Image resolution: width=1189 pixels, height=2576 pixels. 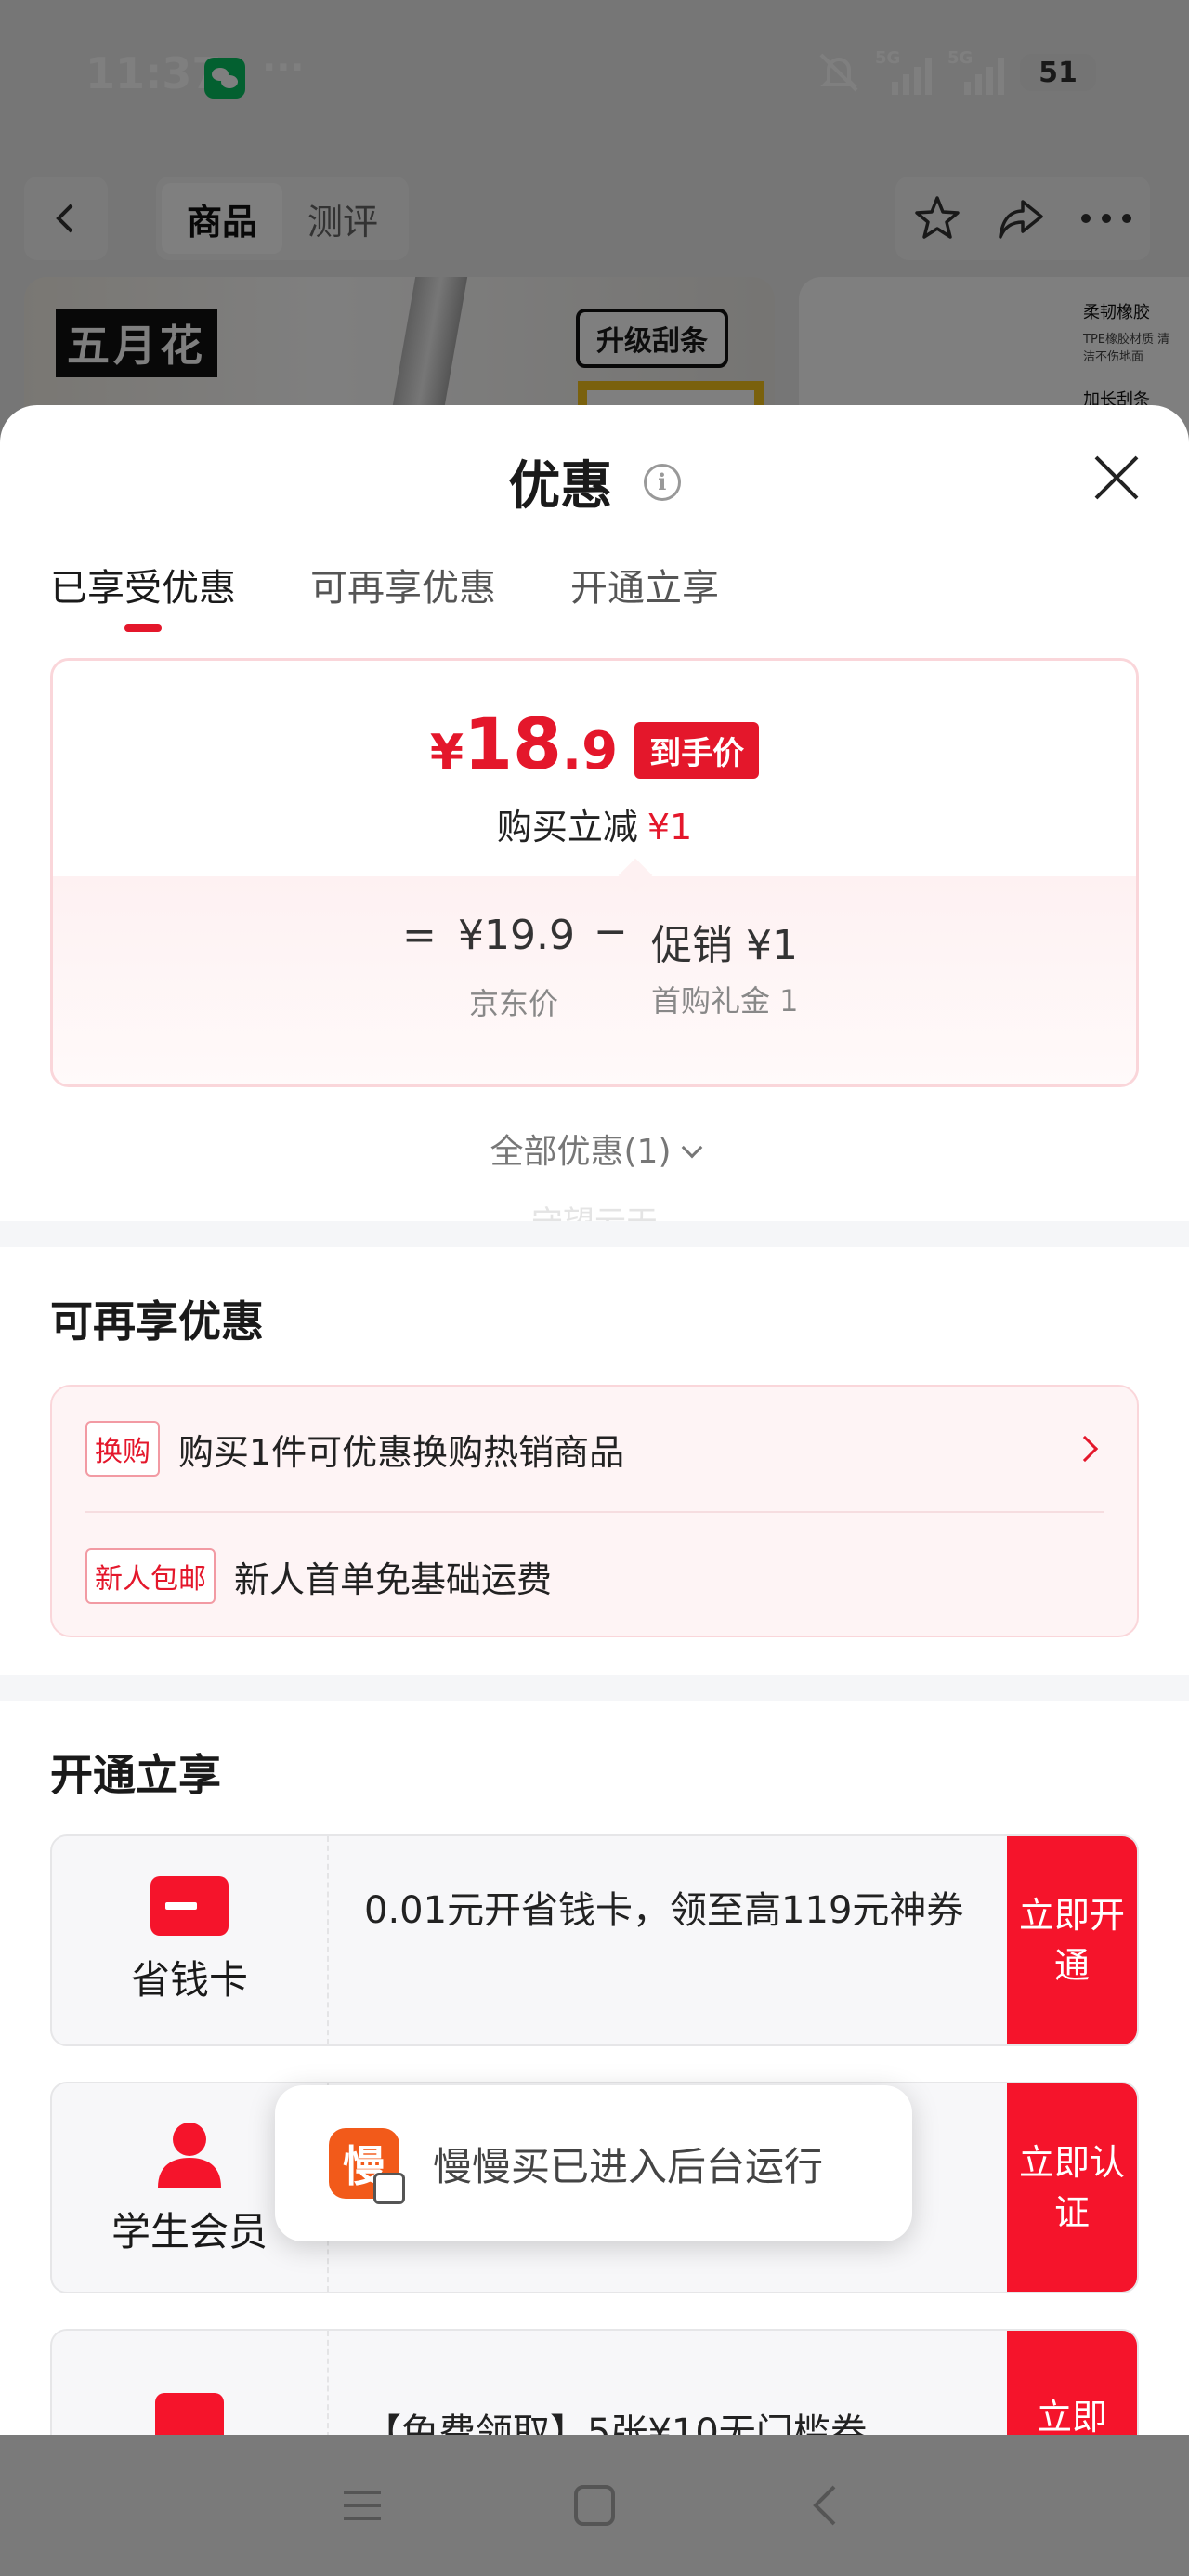 I want to click on offer-label: 学生会员, so click(x=189, y=2231).